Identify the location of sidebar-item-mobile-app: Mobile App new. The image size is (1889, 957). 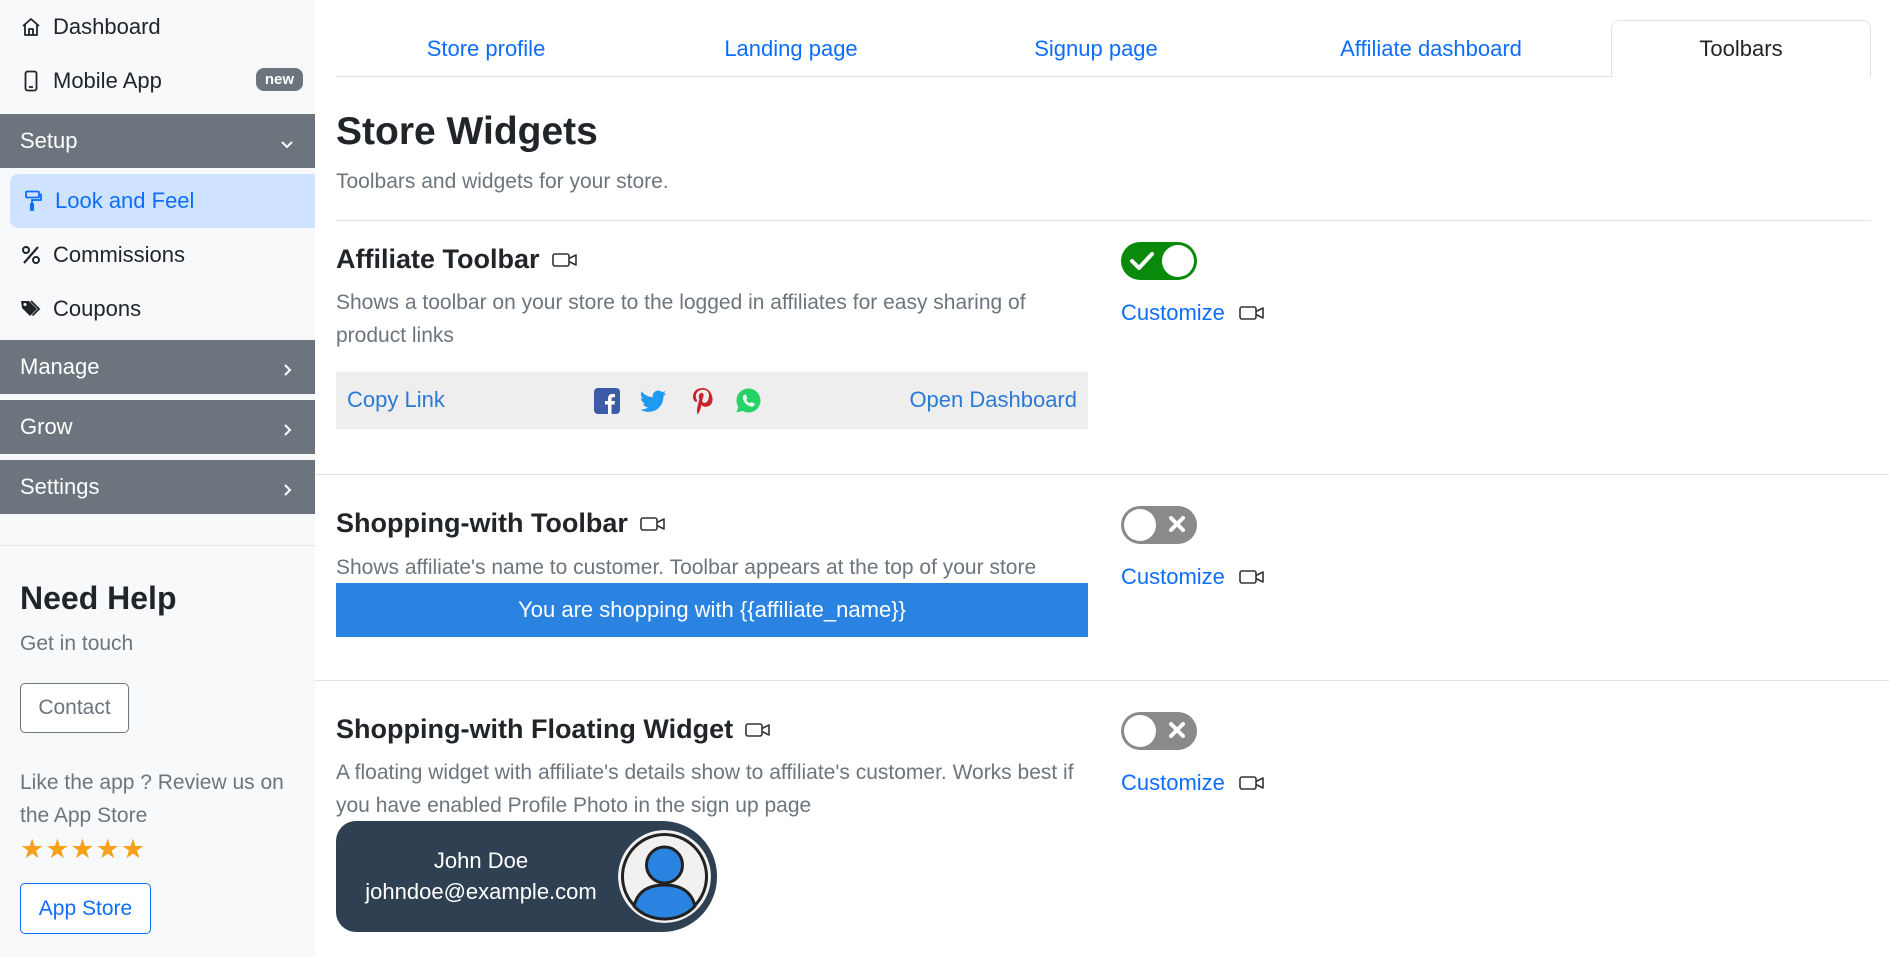
(157, 81).